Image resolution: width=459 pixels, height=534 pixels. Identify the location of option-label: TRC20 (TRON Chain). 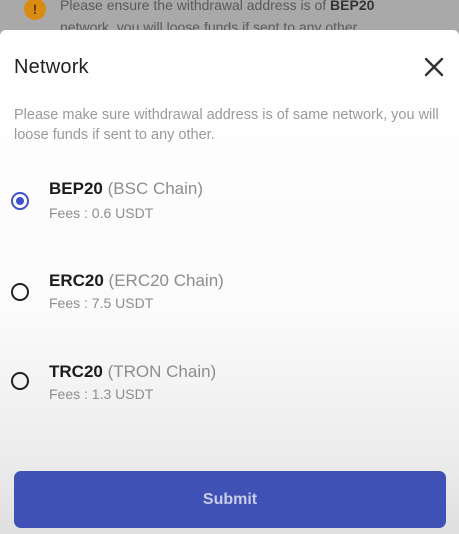
(132, 372).